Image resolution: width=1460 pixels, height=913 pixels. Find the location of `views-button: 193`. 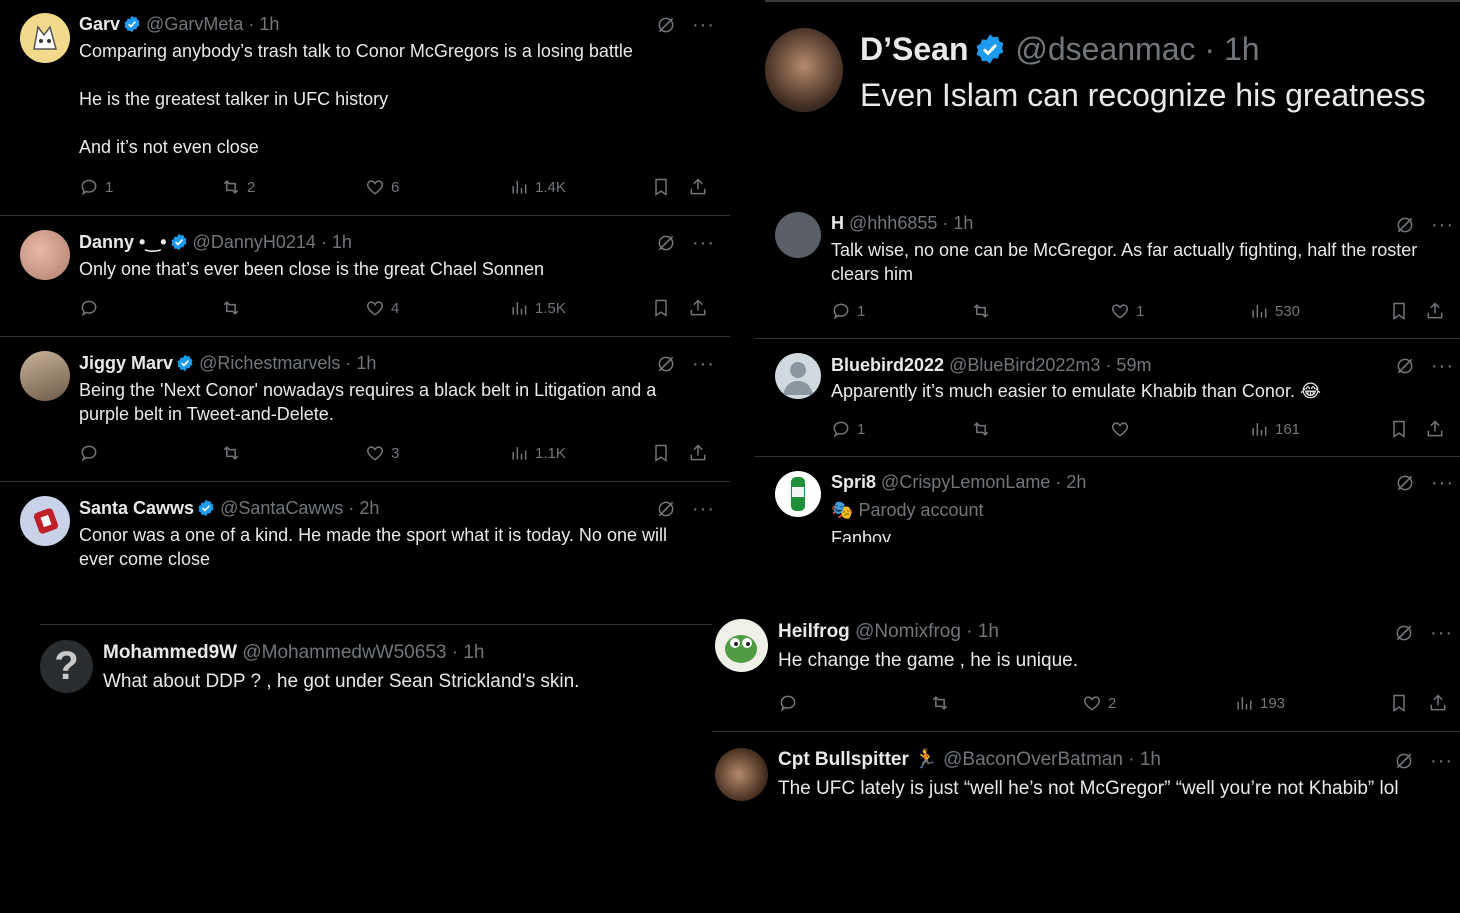

views-button: 193 is located at coordinates (1259, 703).